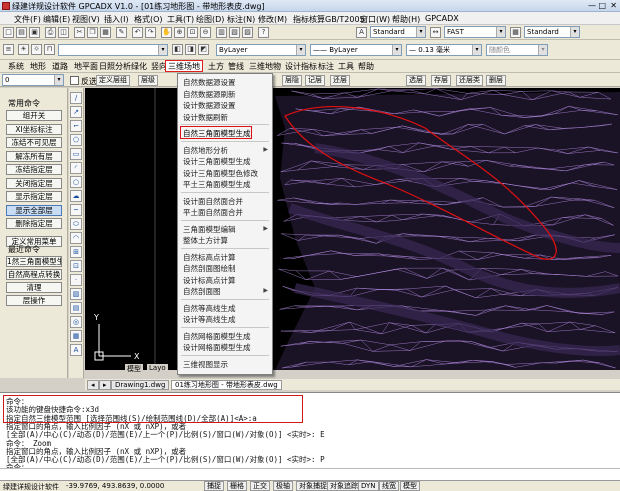 This screenshot has height=491, width=620. I want to click on lightbulb-icon: ☀, so click(23, 49).